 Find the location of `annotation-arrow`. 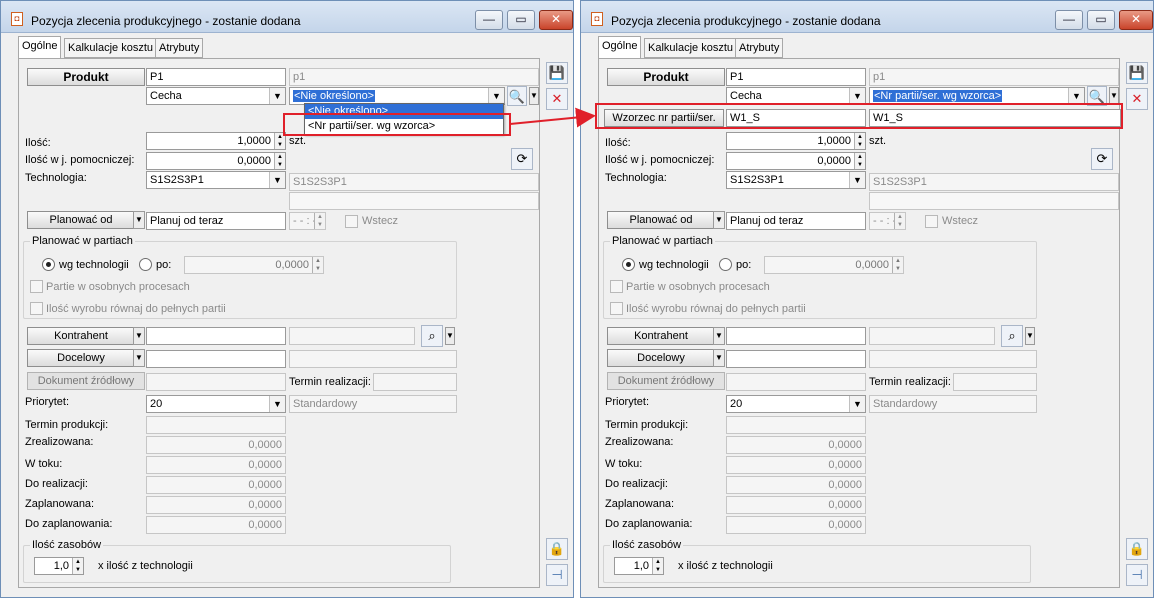

annotation-arrow is located at coordinates (552, 117).